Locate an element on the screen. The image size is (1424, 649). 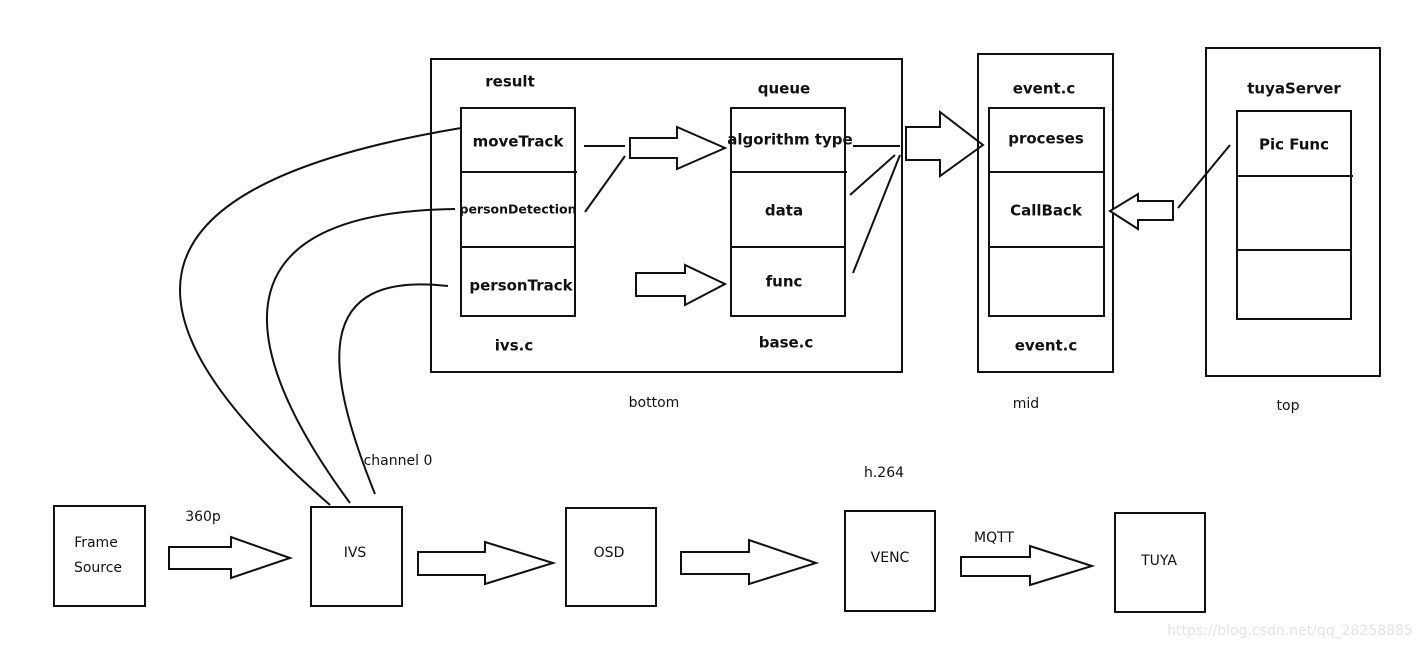
frame-source-box is located at coordinates (99, 556).